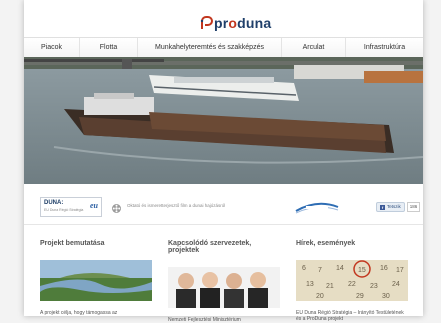 This screenshot has width=441, height=323. What do you see at coordinates (320, 296) in the screenshot?
I see `svg-text: 20` at bounding box center [320, 296].